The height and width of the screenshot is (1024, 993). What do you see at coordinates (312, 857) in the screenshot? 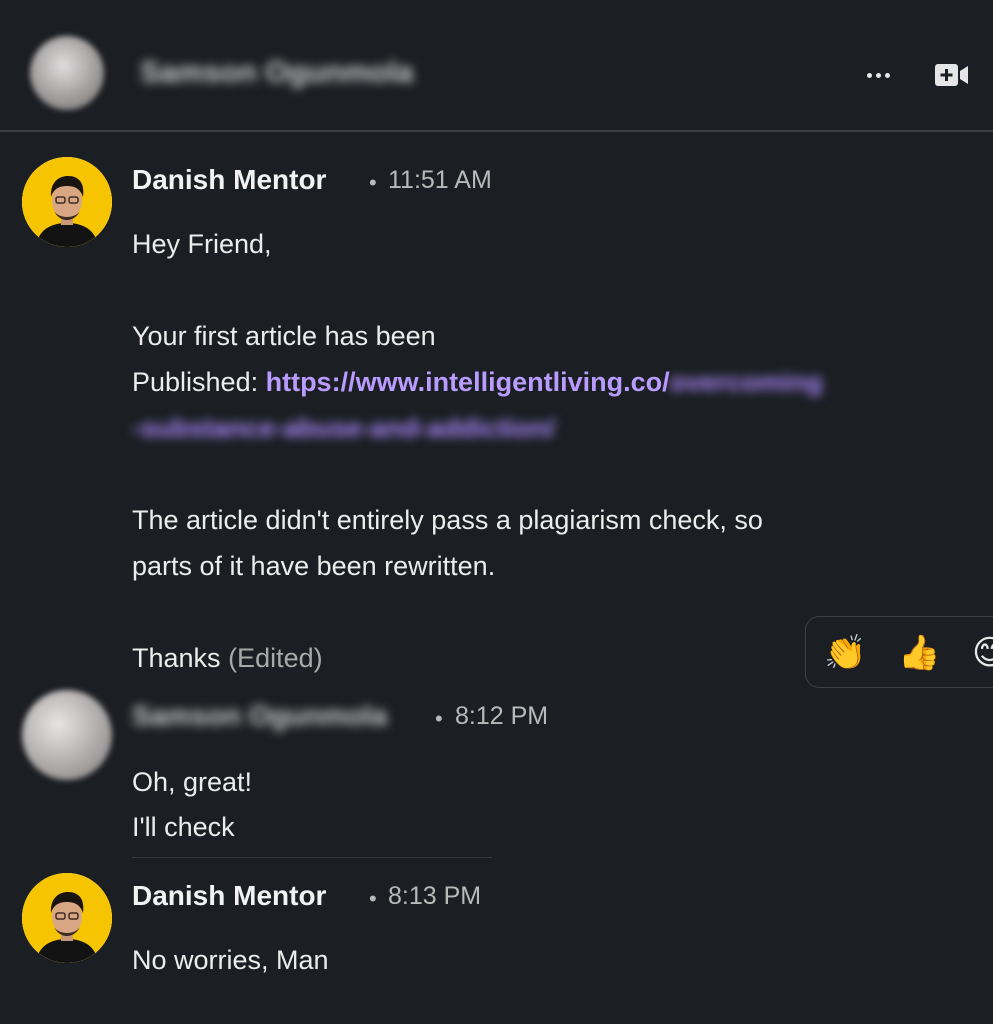
I see `message-divider` at bounding box center [312, 857].